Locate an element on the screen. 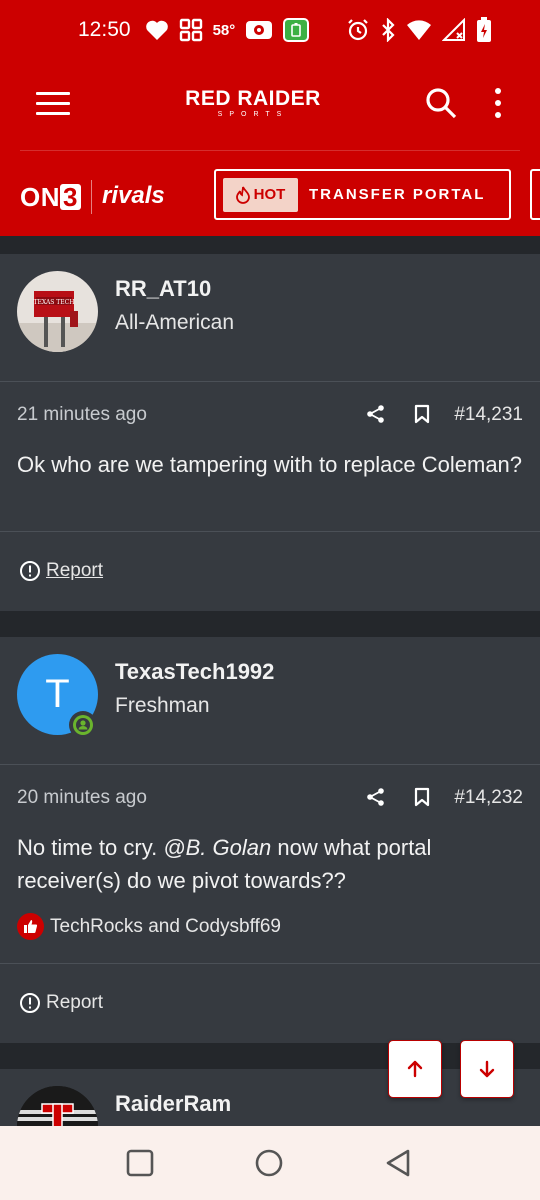 The height and width of the screenshot is (1200, 540). status-time: 12:50 is located at coordinates (104, 29).